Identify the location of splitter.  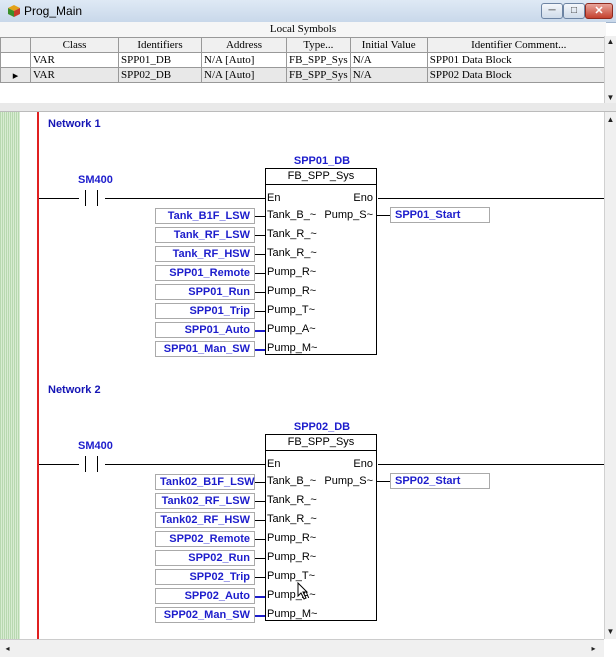
(308, 107).